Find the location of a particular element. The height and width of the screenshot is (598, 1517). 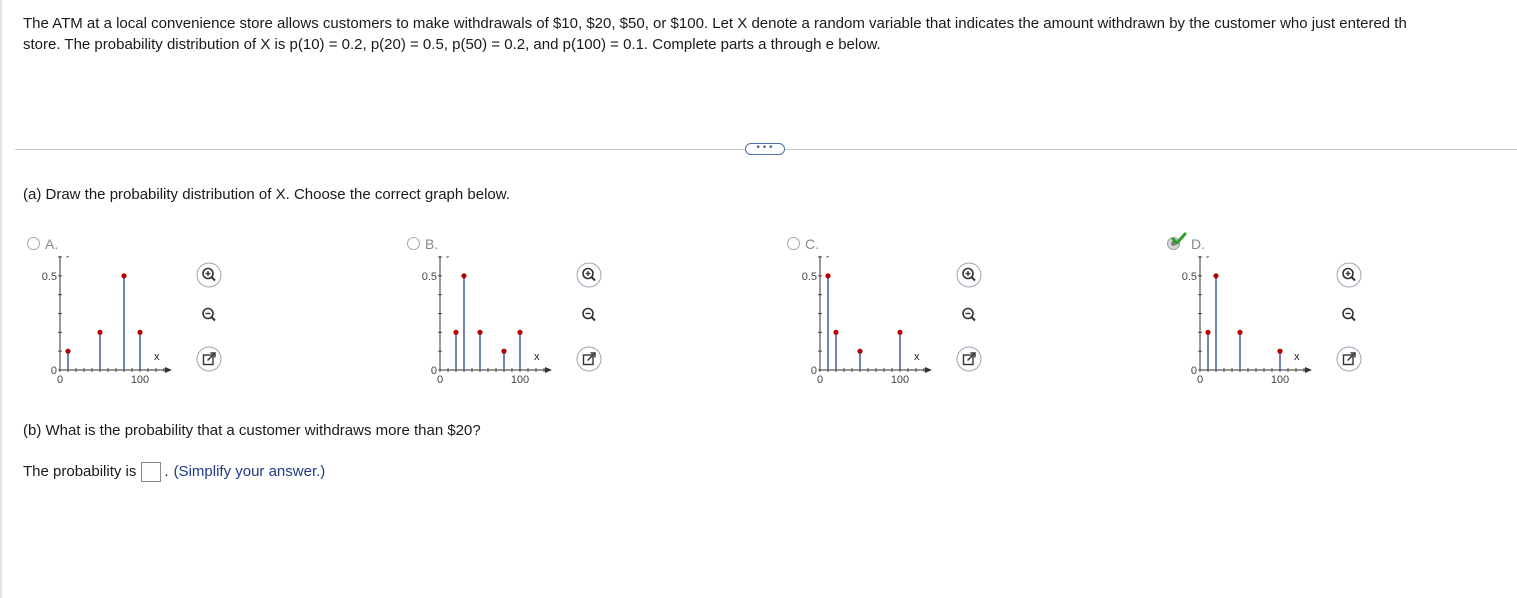

option-c: C. yx0.500100 is located at coordinates (968, 317).